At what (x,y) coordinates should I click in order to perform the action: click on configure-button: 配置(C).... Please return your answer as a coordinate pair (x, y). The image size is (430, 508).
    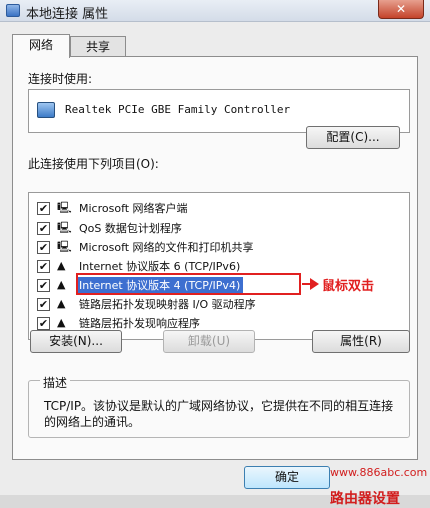
    Looking at the image, I should click on (353, 137).